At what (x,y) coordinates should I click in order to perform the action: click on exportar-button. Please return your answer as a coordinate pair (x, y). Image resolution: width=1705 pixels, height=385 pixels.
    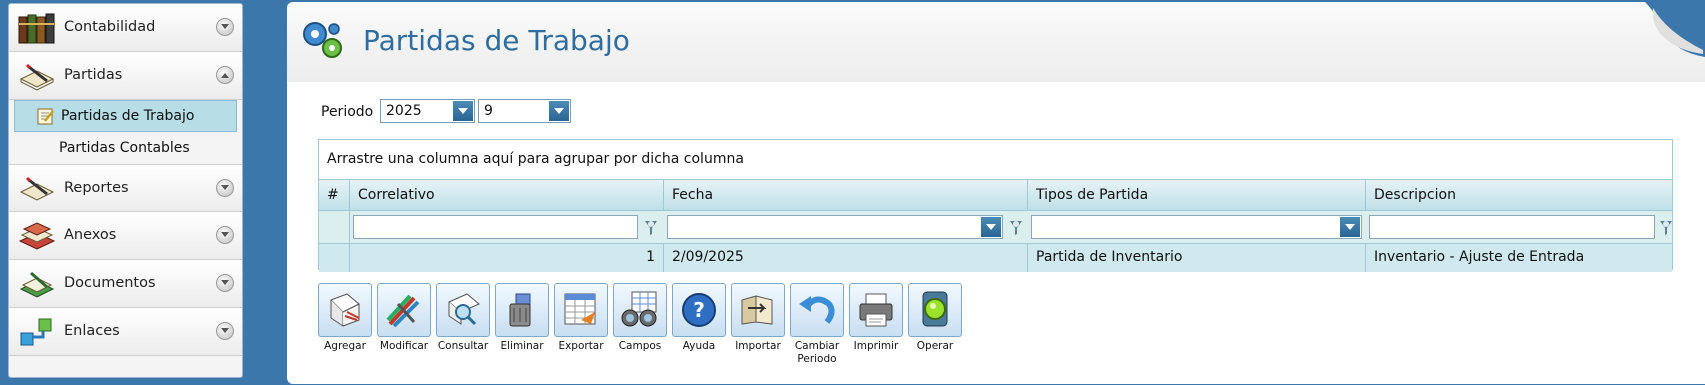
    Looking at the image, I should click on (581, 310).